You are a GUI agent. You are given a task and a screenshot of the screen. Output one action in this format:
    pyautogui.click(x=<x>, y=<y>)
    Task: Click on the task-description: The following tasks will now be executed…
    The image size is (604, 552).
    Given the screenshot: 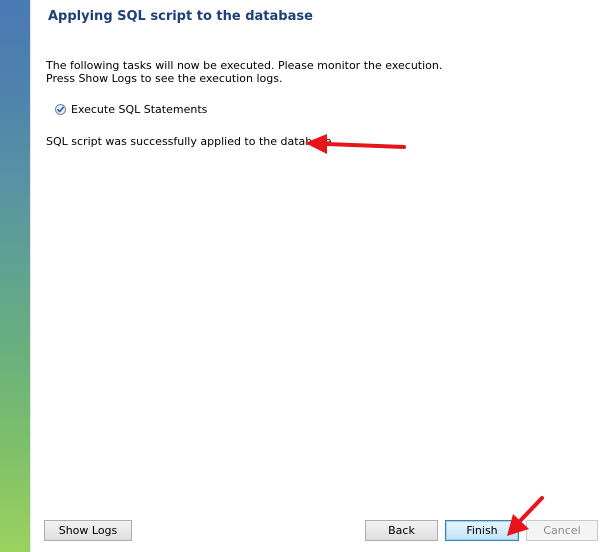 What is the action you would take?
    pyautogui.click(x=244, y=72)
    